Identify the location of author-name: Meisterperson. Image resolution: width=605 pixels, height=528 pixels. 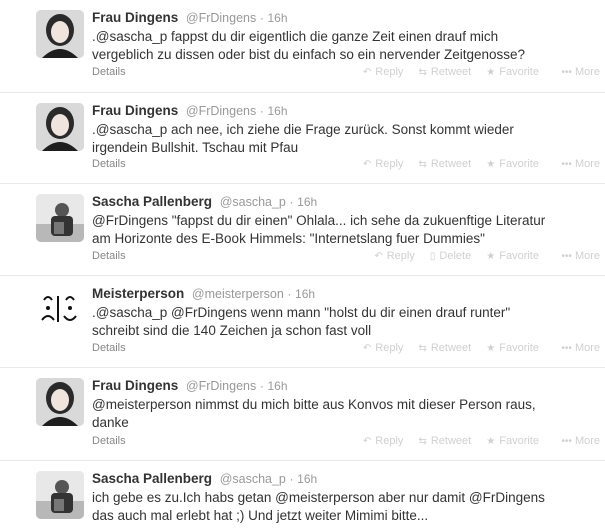
(138, 293).